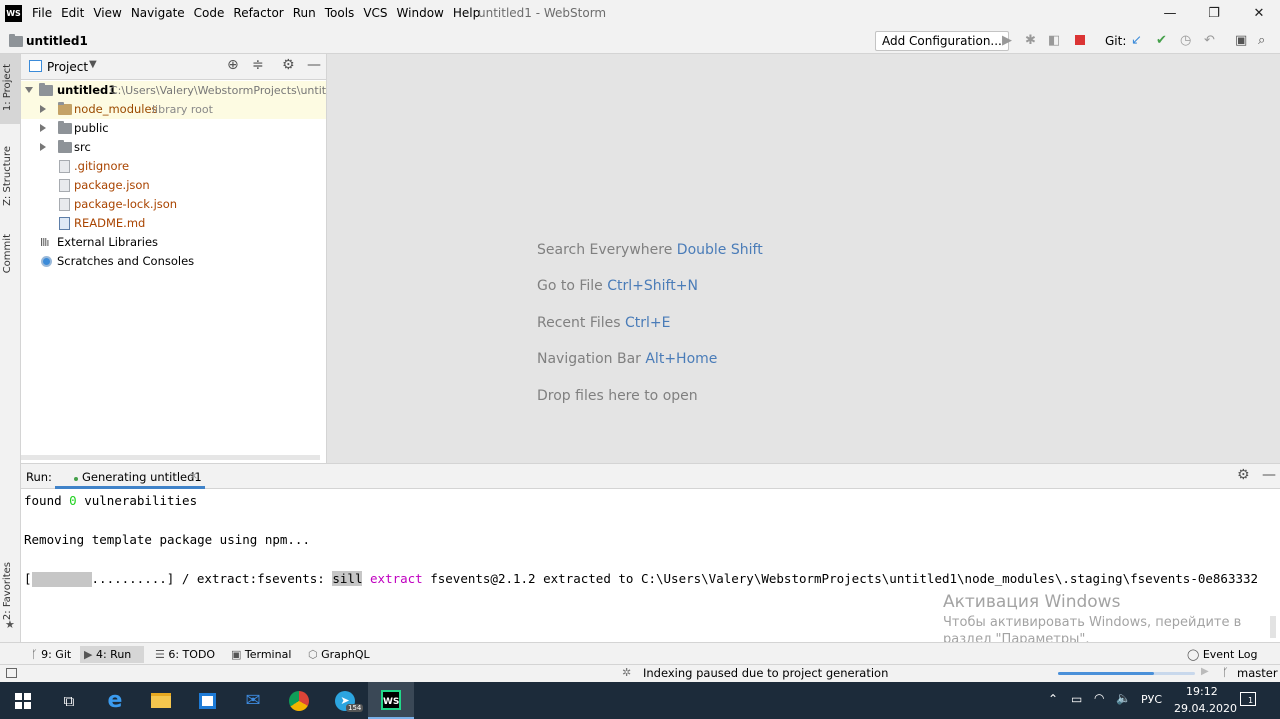 The width and height of the screenshot is (1280, 719). What do you see at coordinates (7, 87) in the screenshot?
I see `project-tool-tab: 1: Project` at bounding box center [7, 87].